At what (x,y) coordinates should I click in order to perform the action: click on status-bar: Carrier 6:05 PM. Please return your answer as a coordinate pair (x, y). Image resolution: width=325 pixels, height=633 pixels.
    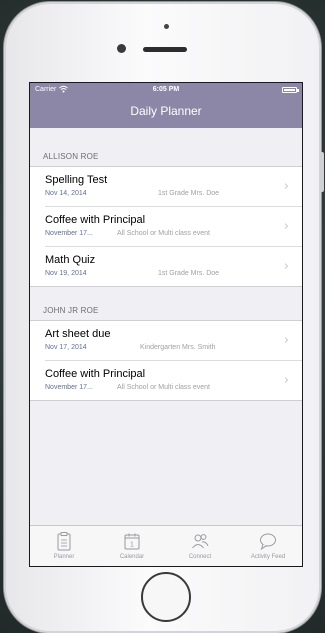
    Looking at the image, I should click on (166, 90).